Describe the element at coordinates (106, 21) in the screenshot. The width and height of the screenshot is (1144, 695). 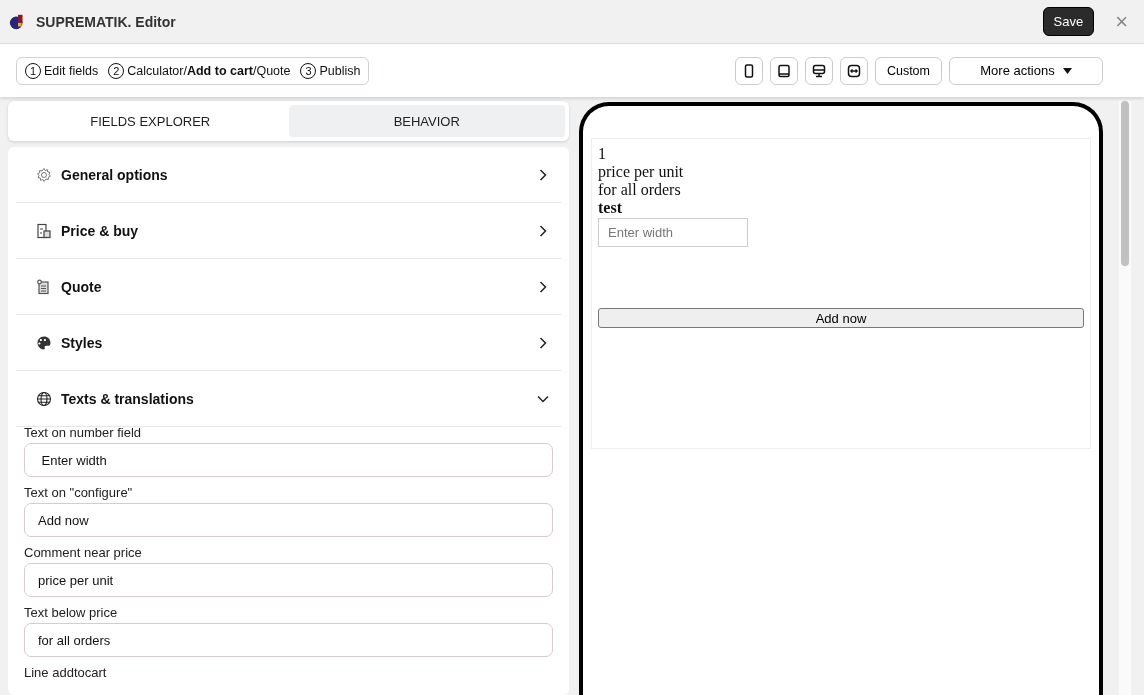
I see `window-title: SUPREMATIK. Editor` at that location.